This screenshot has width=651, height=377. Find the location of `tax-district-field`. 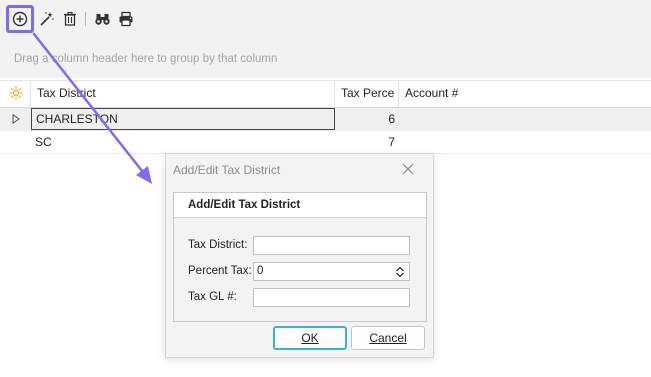

tax-district-field is located at coordinates (331, 245).